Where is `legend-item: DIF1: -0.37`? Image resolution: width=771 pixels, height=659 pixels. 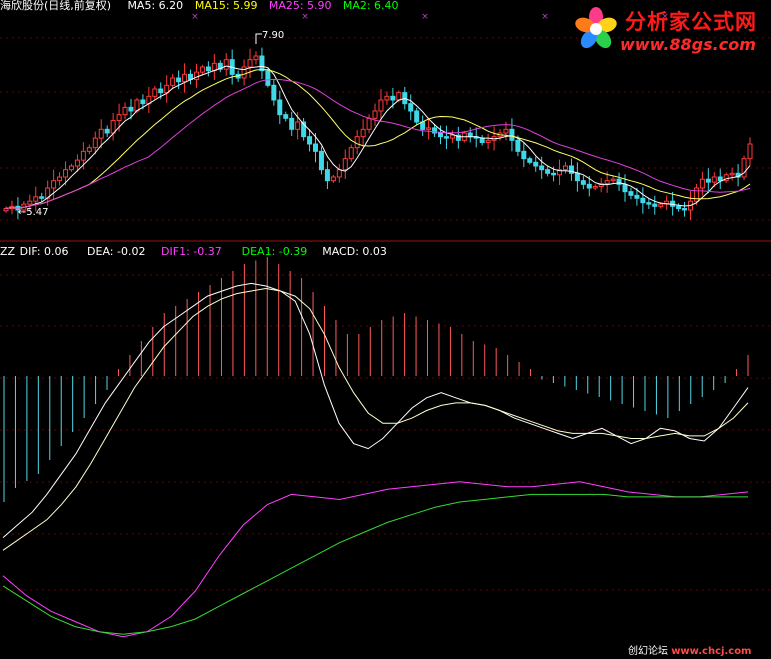
legend-item: DIF1: -0.37 is located at coordinates (191, 251).